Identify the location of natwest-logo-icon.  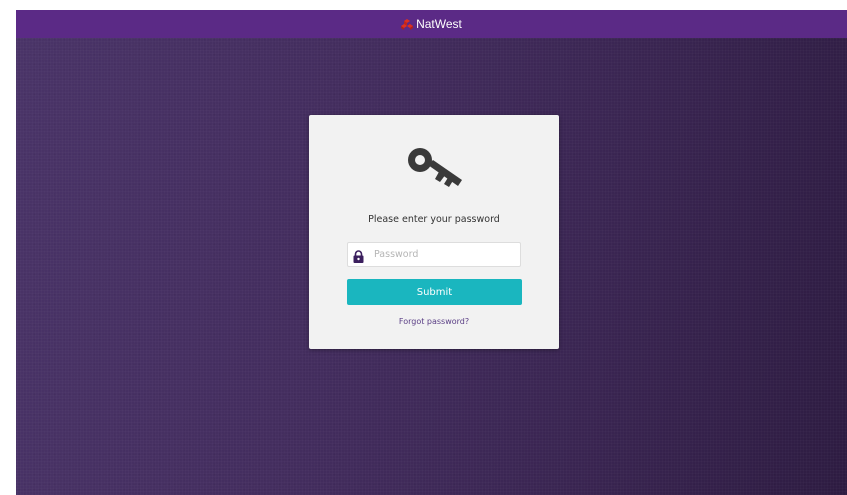
(407, 24).